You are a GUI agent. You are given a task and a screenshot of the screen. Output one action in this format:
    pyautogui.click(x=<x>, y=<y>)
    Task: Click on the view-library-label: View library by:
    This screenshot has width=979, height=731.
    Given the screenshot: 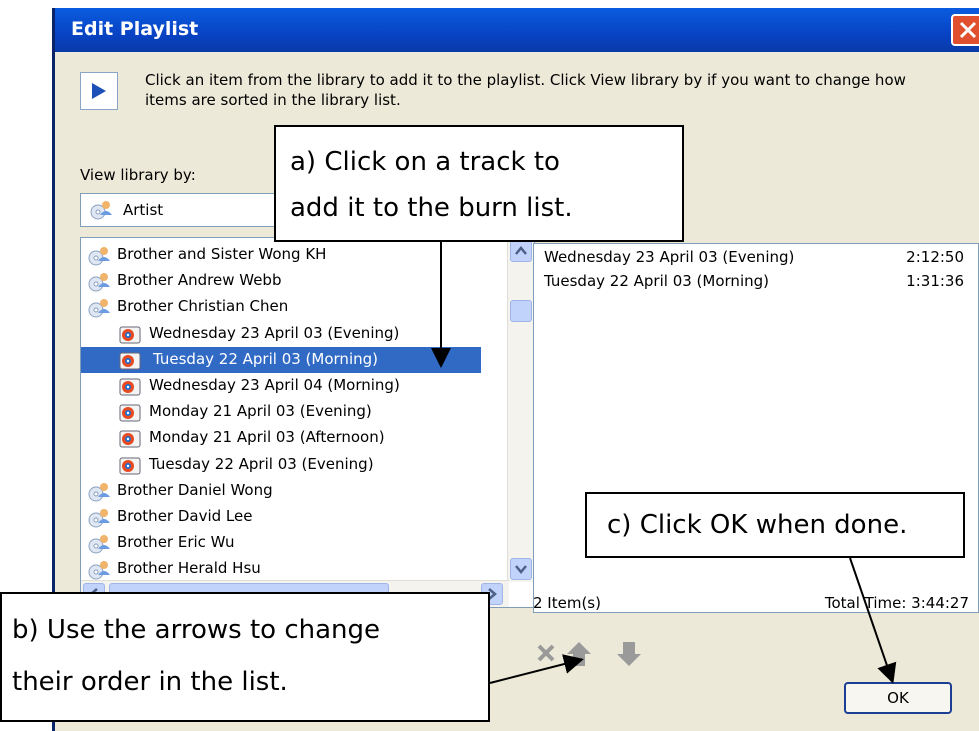 What is the action you would take?
    pyautogui.click(x=138, y=175)
    